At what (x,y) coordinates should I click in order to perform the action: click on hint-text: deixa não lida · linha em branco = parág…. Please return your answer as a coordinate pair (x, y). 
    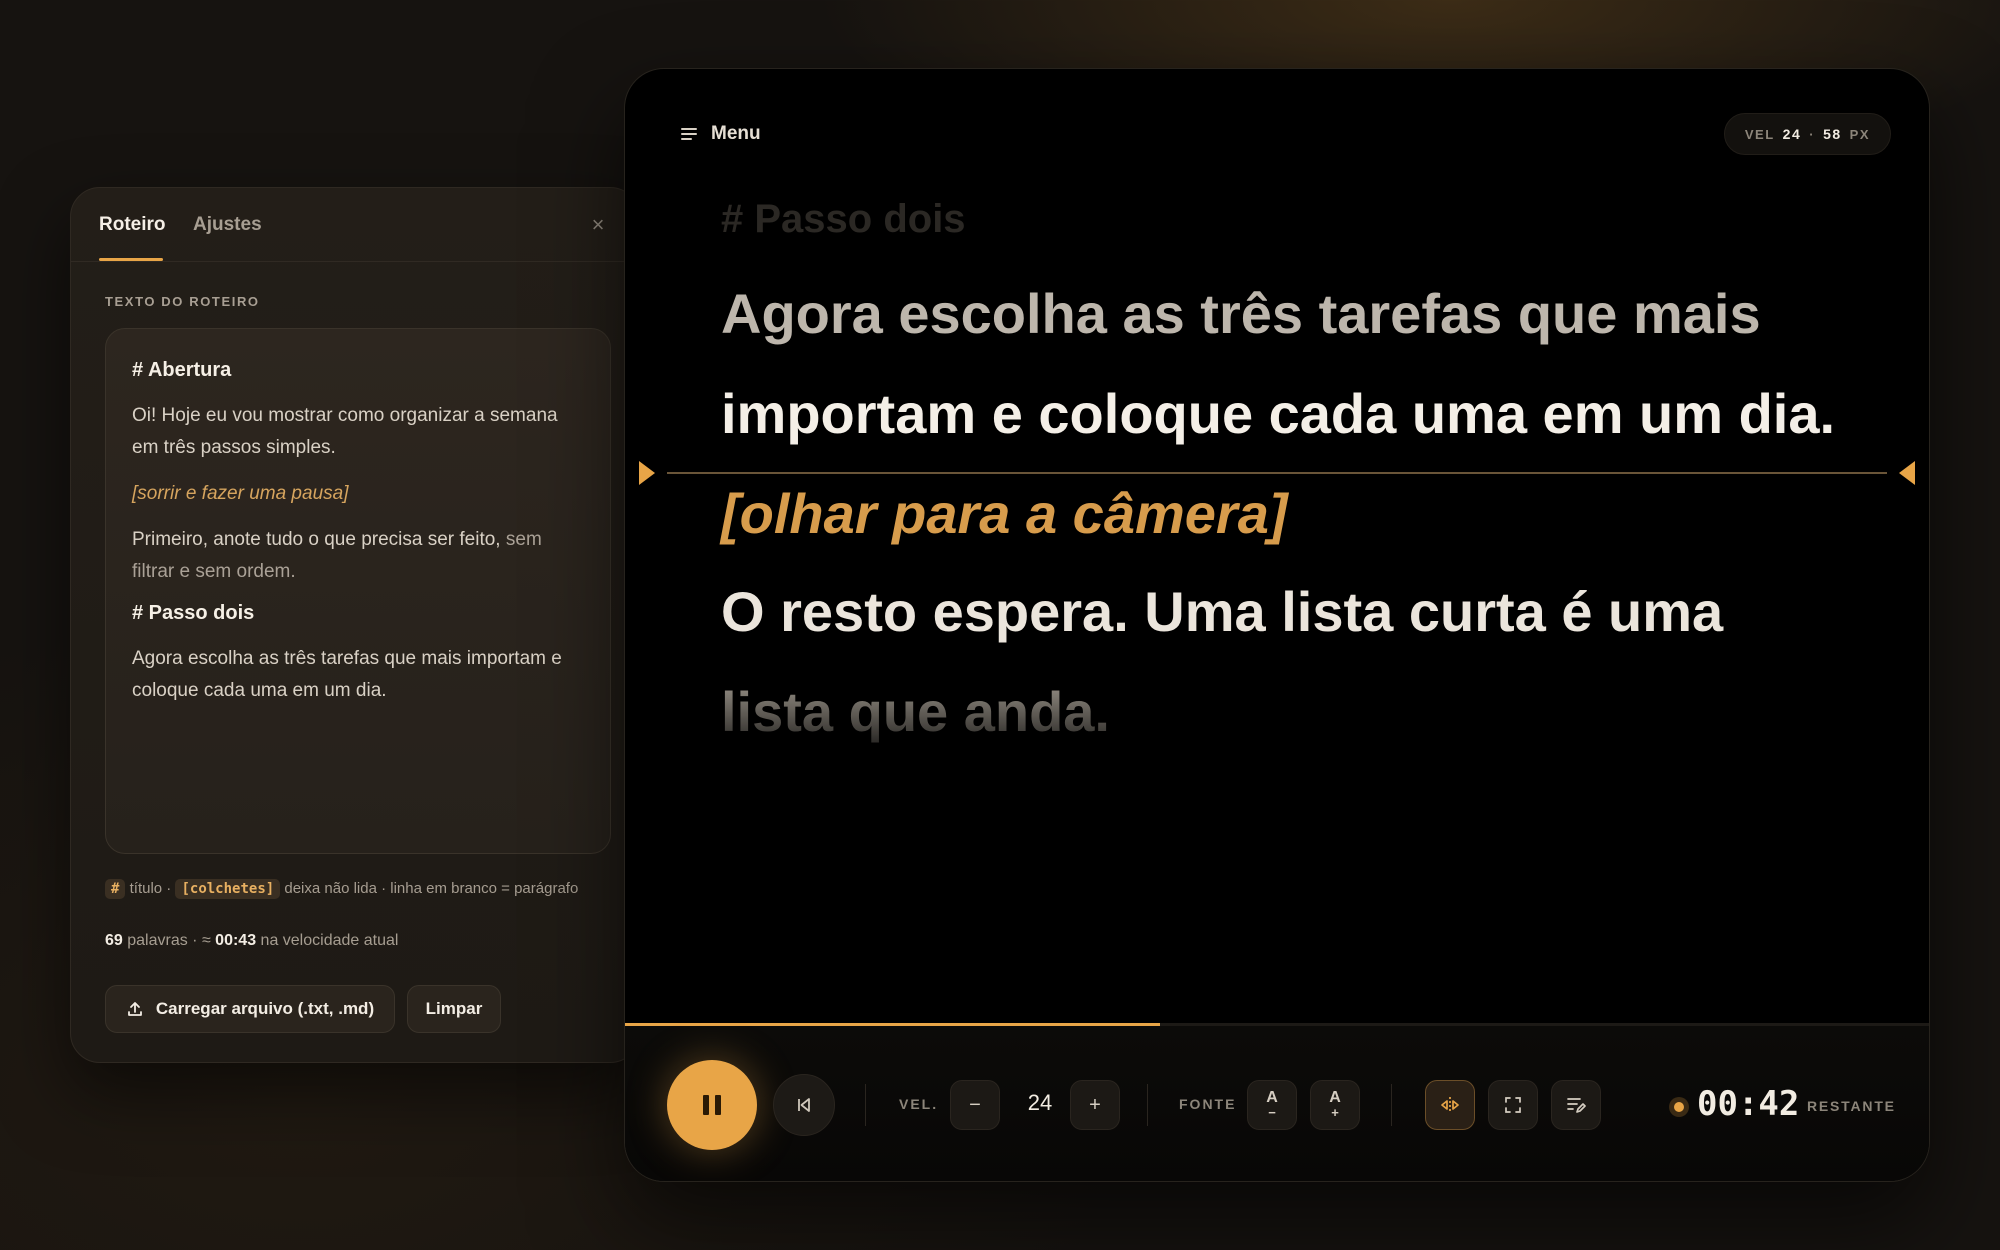
    Looking at the image, I should click on (429, 888).